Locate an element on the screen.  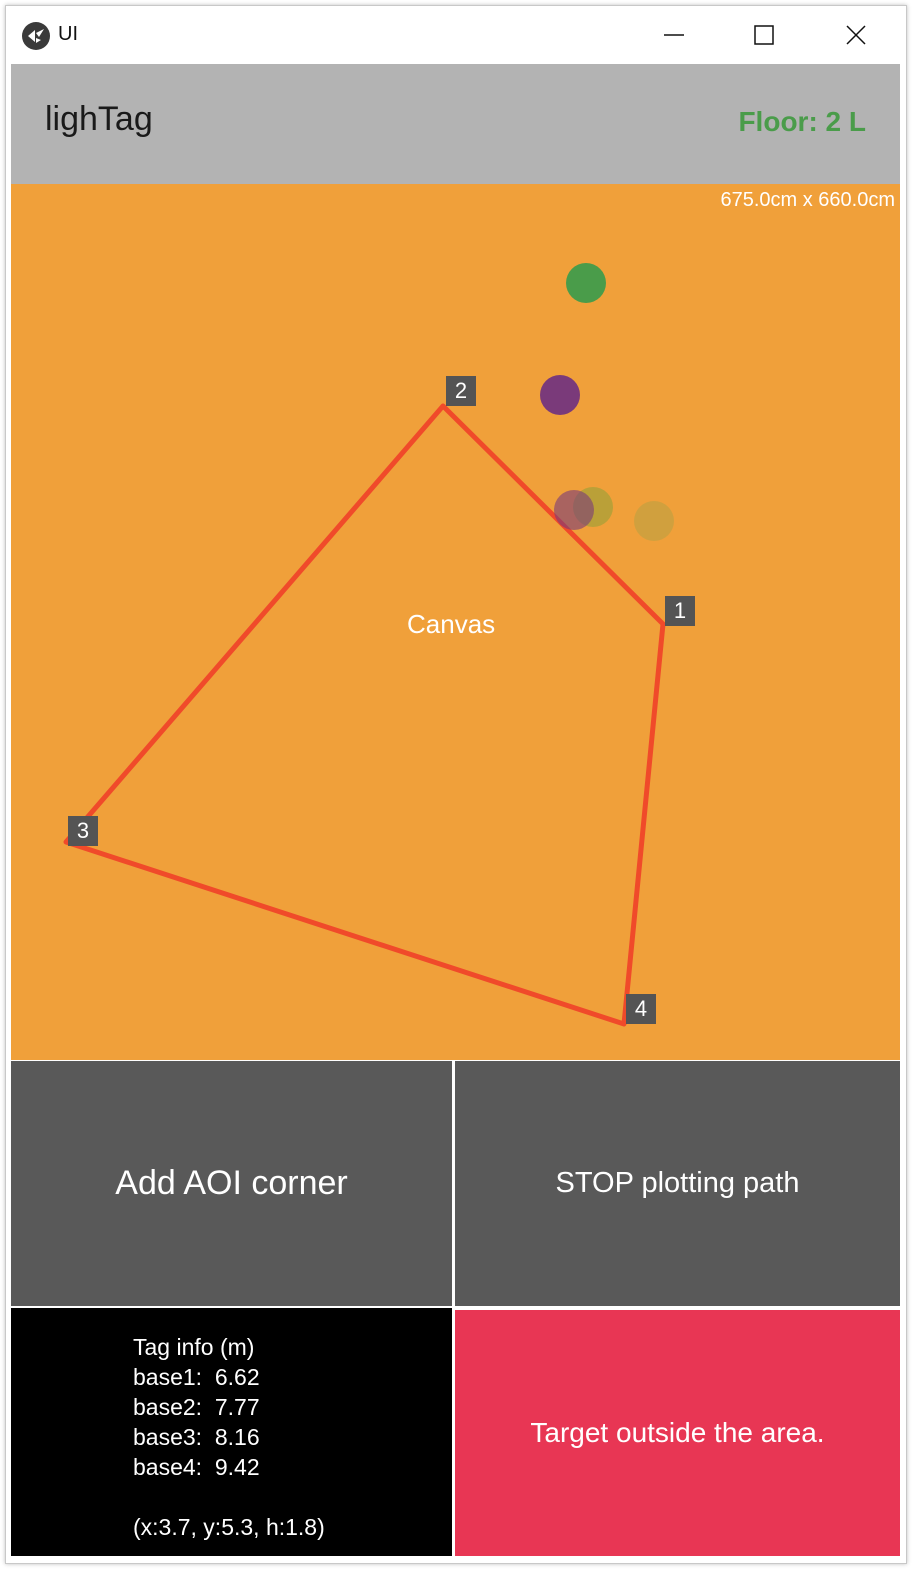
position-marker-green is located at coordinates (586, 283).